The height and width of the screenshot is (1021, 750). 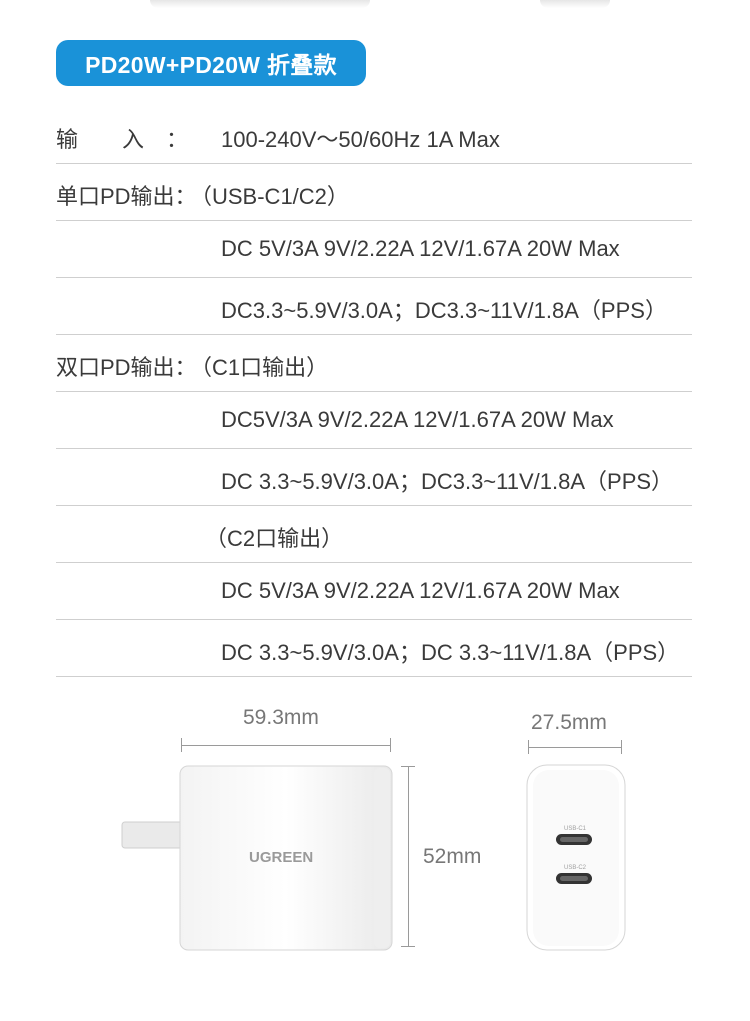 I want to click on brand-logo: UGREEN, so click(x=281, y=857).